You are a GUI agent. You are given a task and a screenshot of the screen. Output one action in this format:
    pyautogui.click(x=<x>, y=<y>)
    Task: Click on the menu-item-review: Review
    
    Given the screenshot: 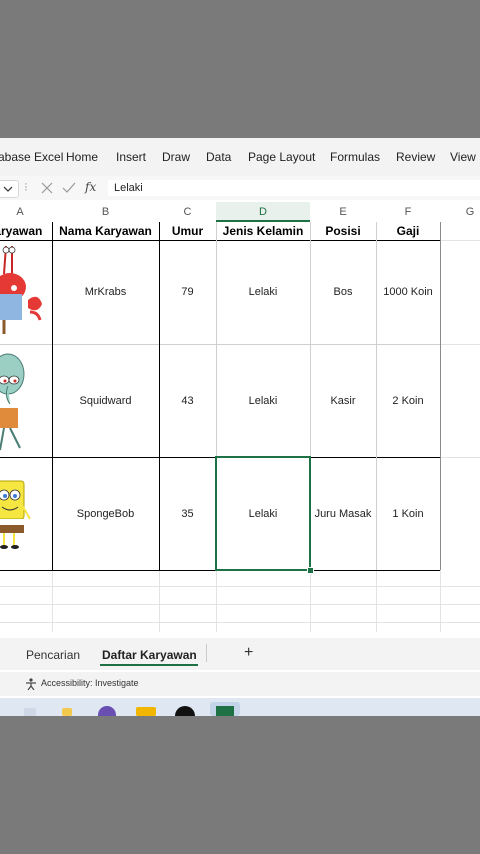 What is the action you would take?
    pyautogui.click(x=415, y=157)
    